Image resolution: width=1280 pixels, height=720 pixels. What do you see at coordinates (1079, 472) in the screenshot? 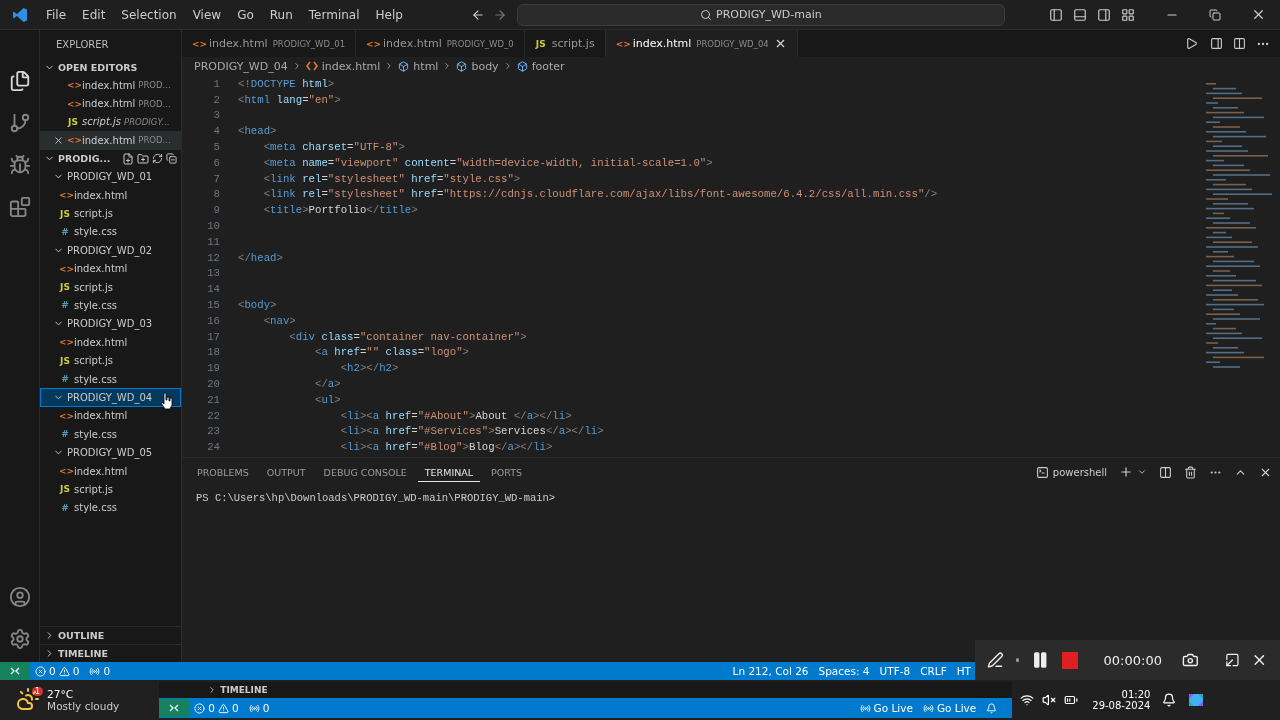
I see `shell-name: powershell` at bounding box center [1079, 472].